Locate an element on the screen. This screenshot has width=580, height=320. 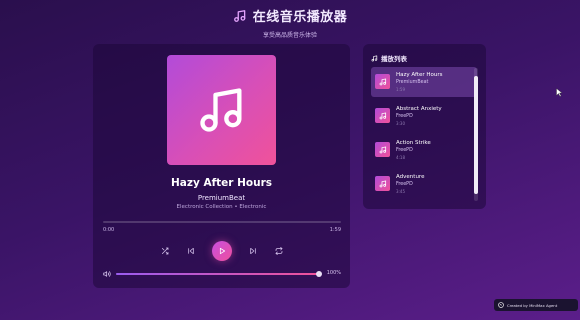
playback-controls is located at coordinates (221, 251).